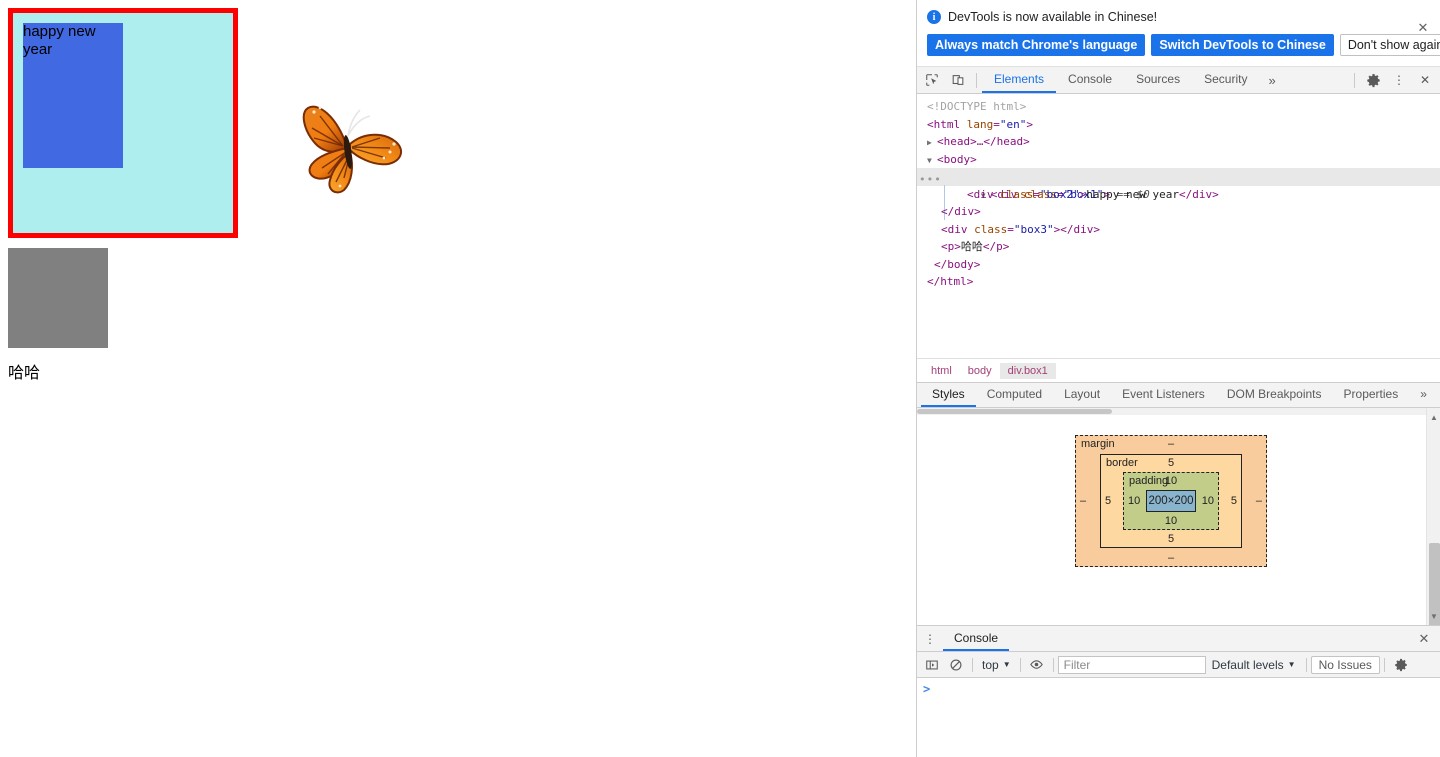 The image size is (1440, 757). I want to click on tab-dom-breakpoints: DOM Breakpoints, so click(1274, 395).